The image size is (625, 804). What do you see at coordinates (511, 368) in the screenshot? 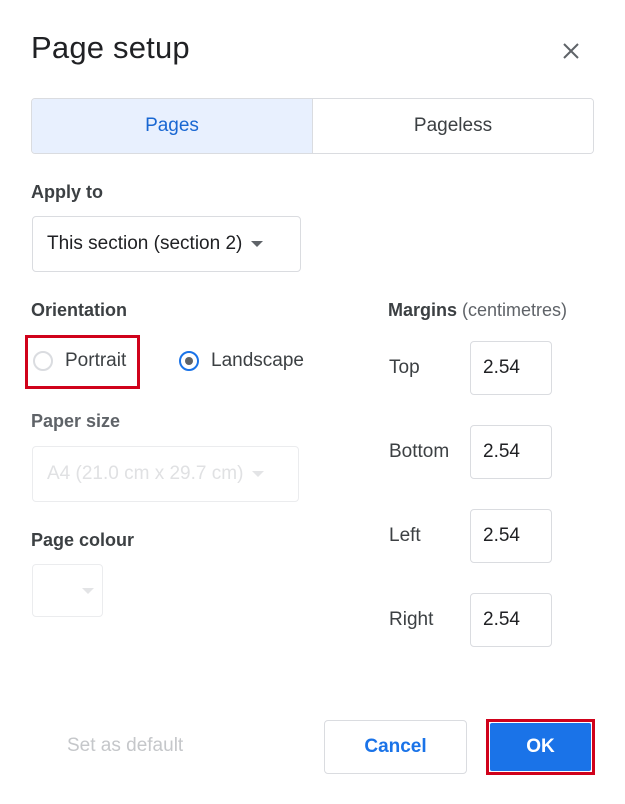
I see `margin-top-input` at bounding box center [511, 368].